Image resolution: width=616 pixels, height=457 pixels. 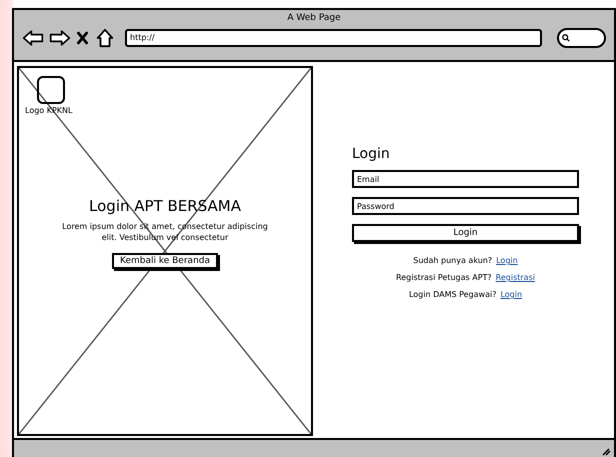 What do you see at coordinates (60, 38) in the screenshot?
I see `forward-icon` at bounding box center [60, 38].